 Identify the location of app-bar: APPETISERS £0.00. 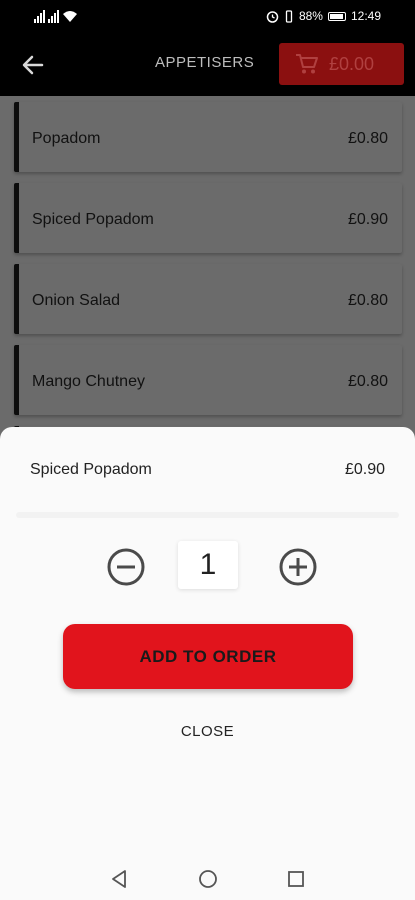
(207, 65).